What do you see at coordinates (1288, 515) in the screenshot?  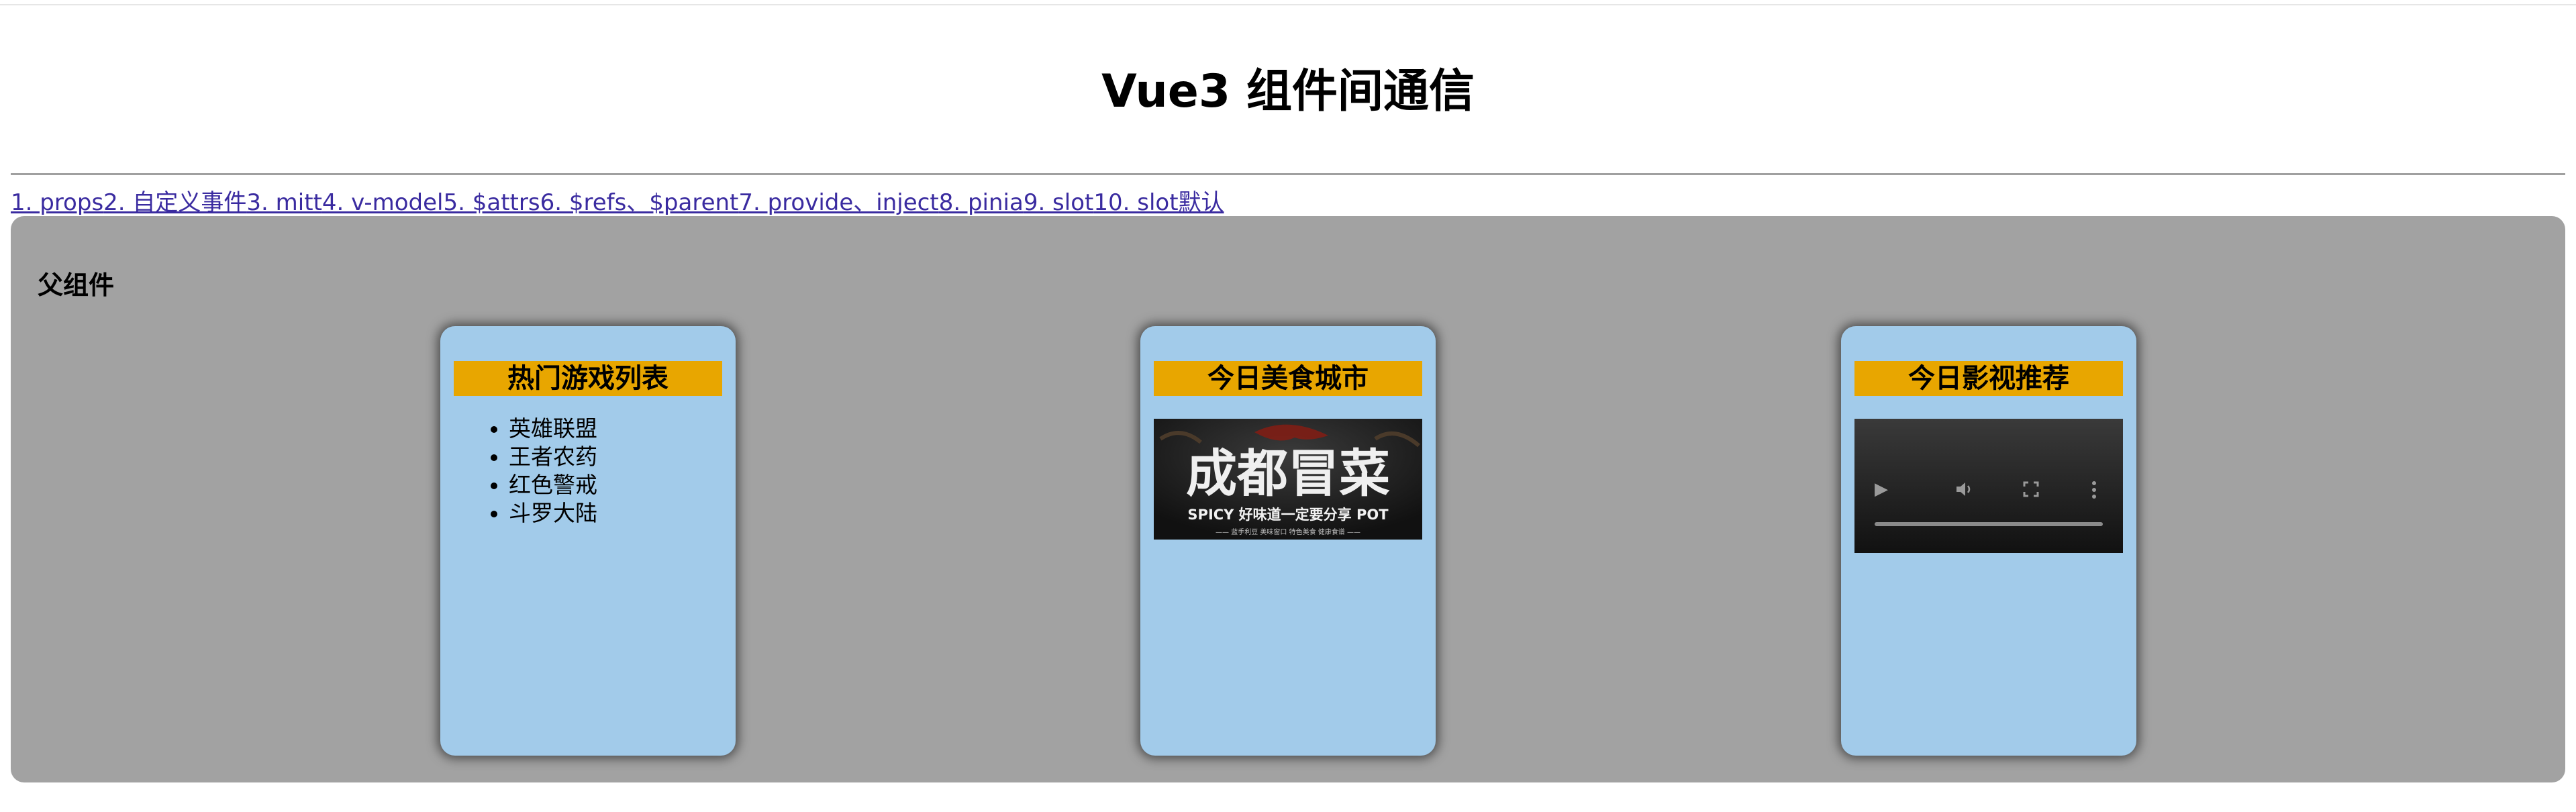 I see `food-banner-tagline: SPICY 好味道一定要分享 POT` at bounding box center [1288, 515].